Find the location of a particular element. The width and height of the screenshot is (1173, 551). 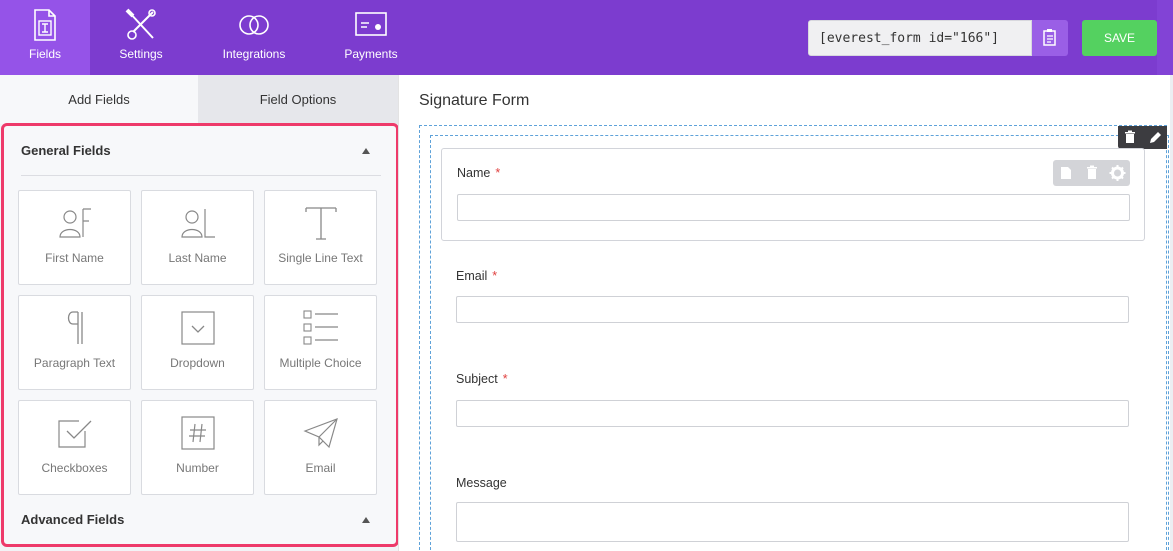

tab-integrations-label: Integrations is located at coordinates (254, 54).